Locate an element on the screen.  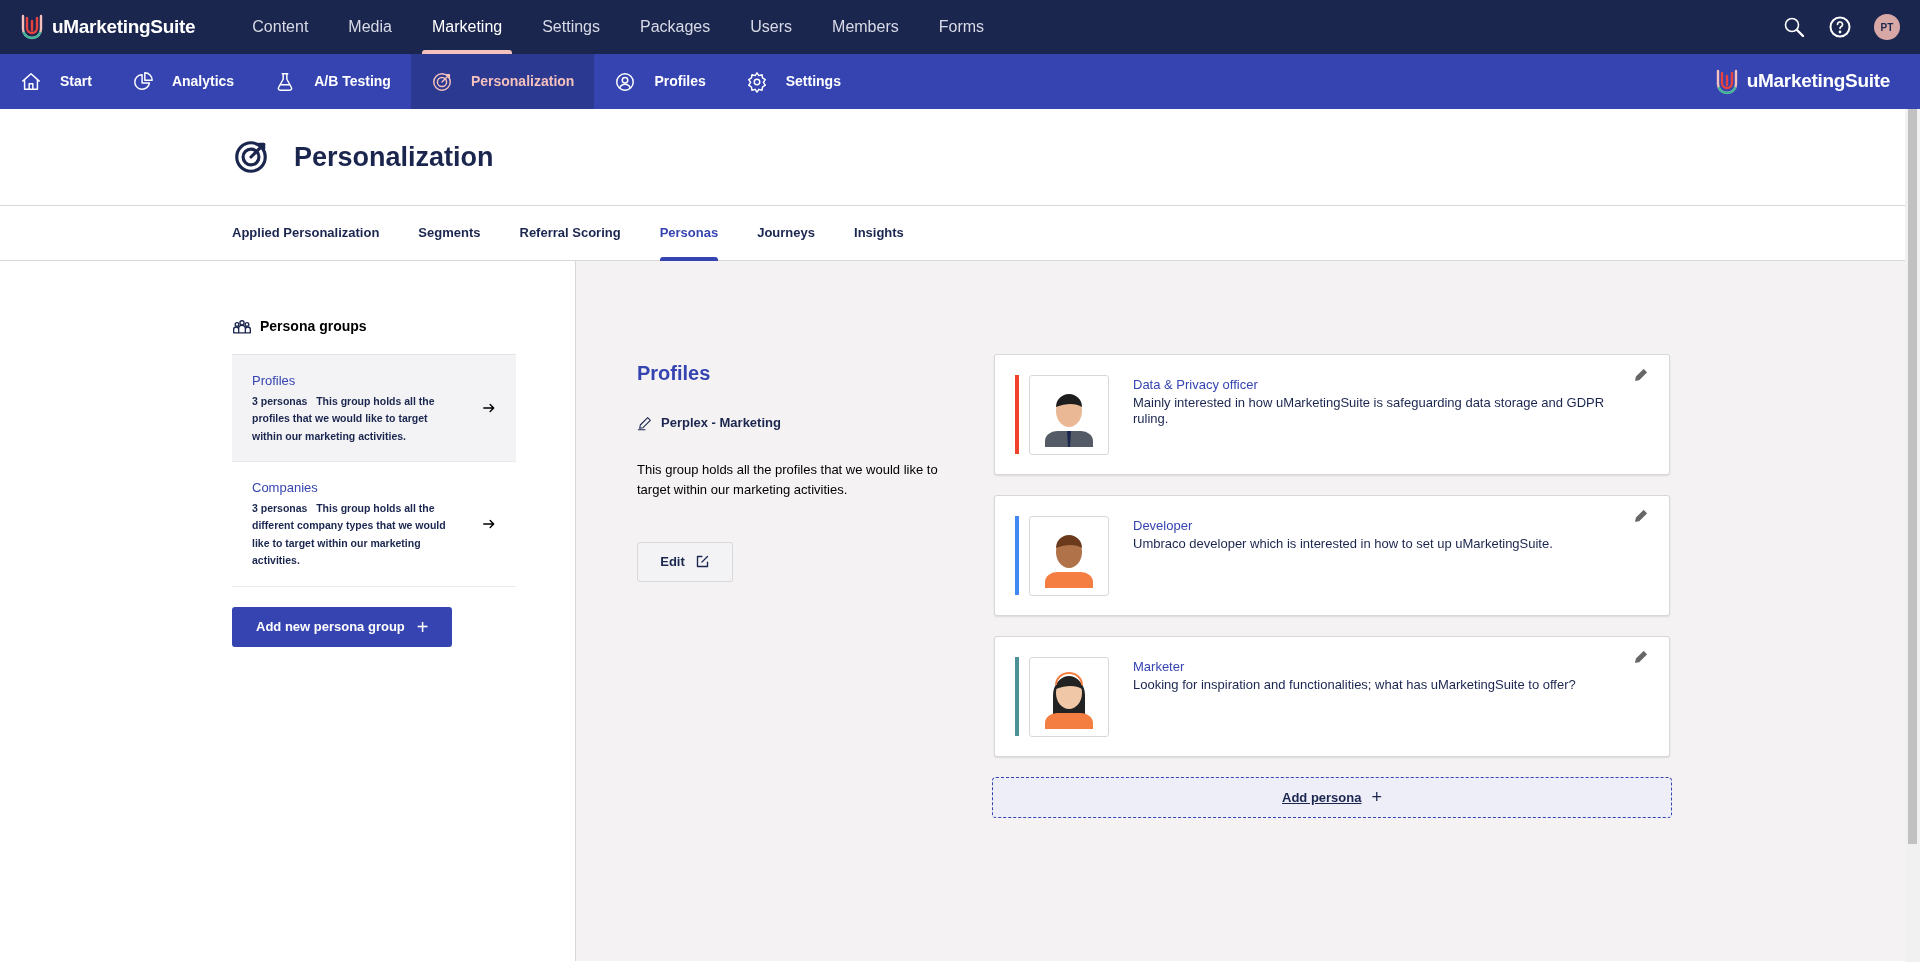
nav-item: Content is located at coordinates (280, 27).